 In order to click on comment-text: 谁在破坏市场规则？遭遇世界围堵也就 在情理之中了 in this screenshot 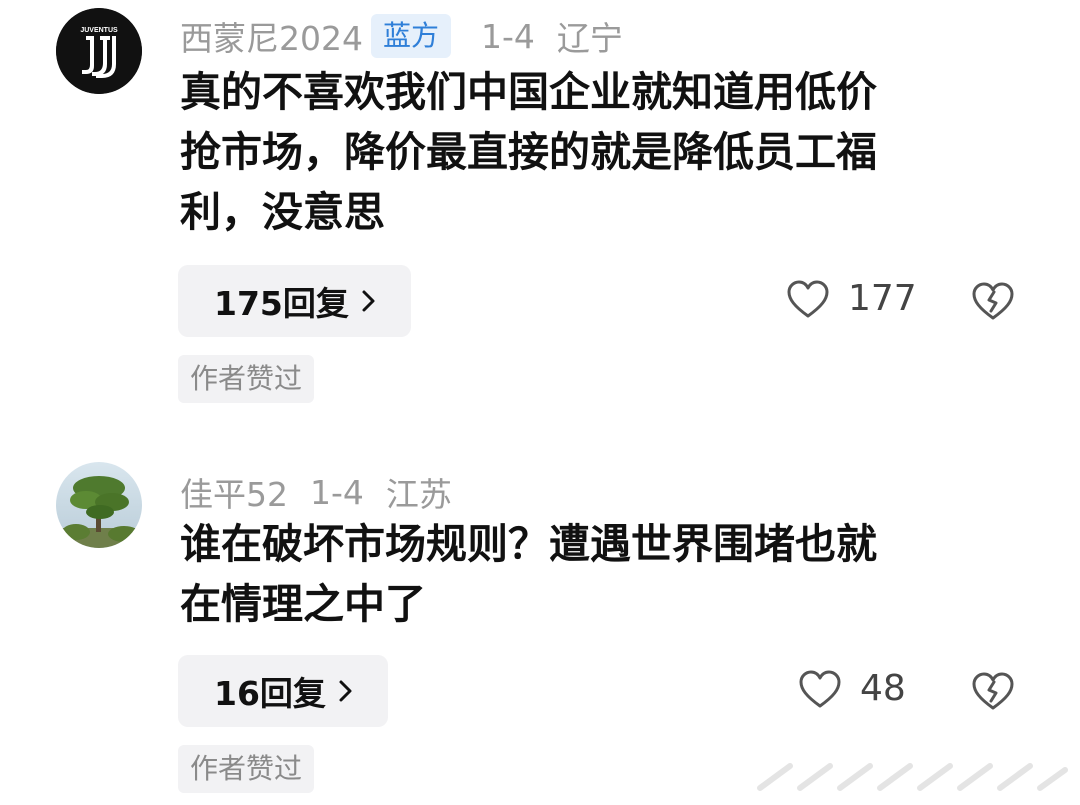, I will do `click(595, 574)`.